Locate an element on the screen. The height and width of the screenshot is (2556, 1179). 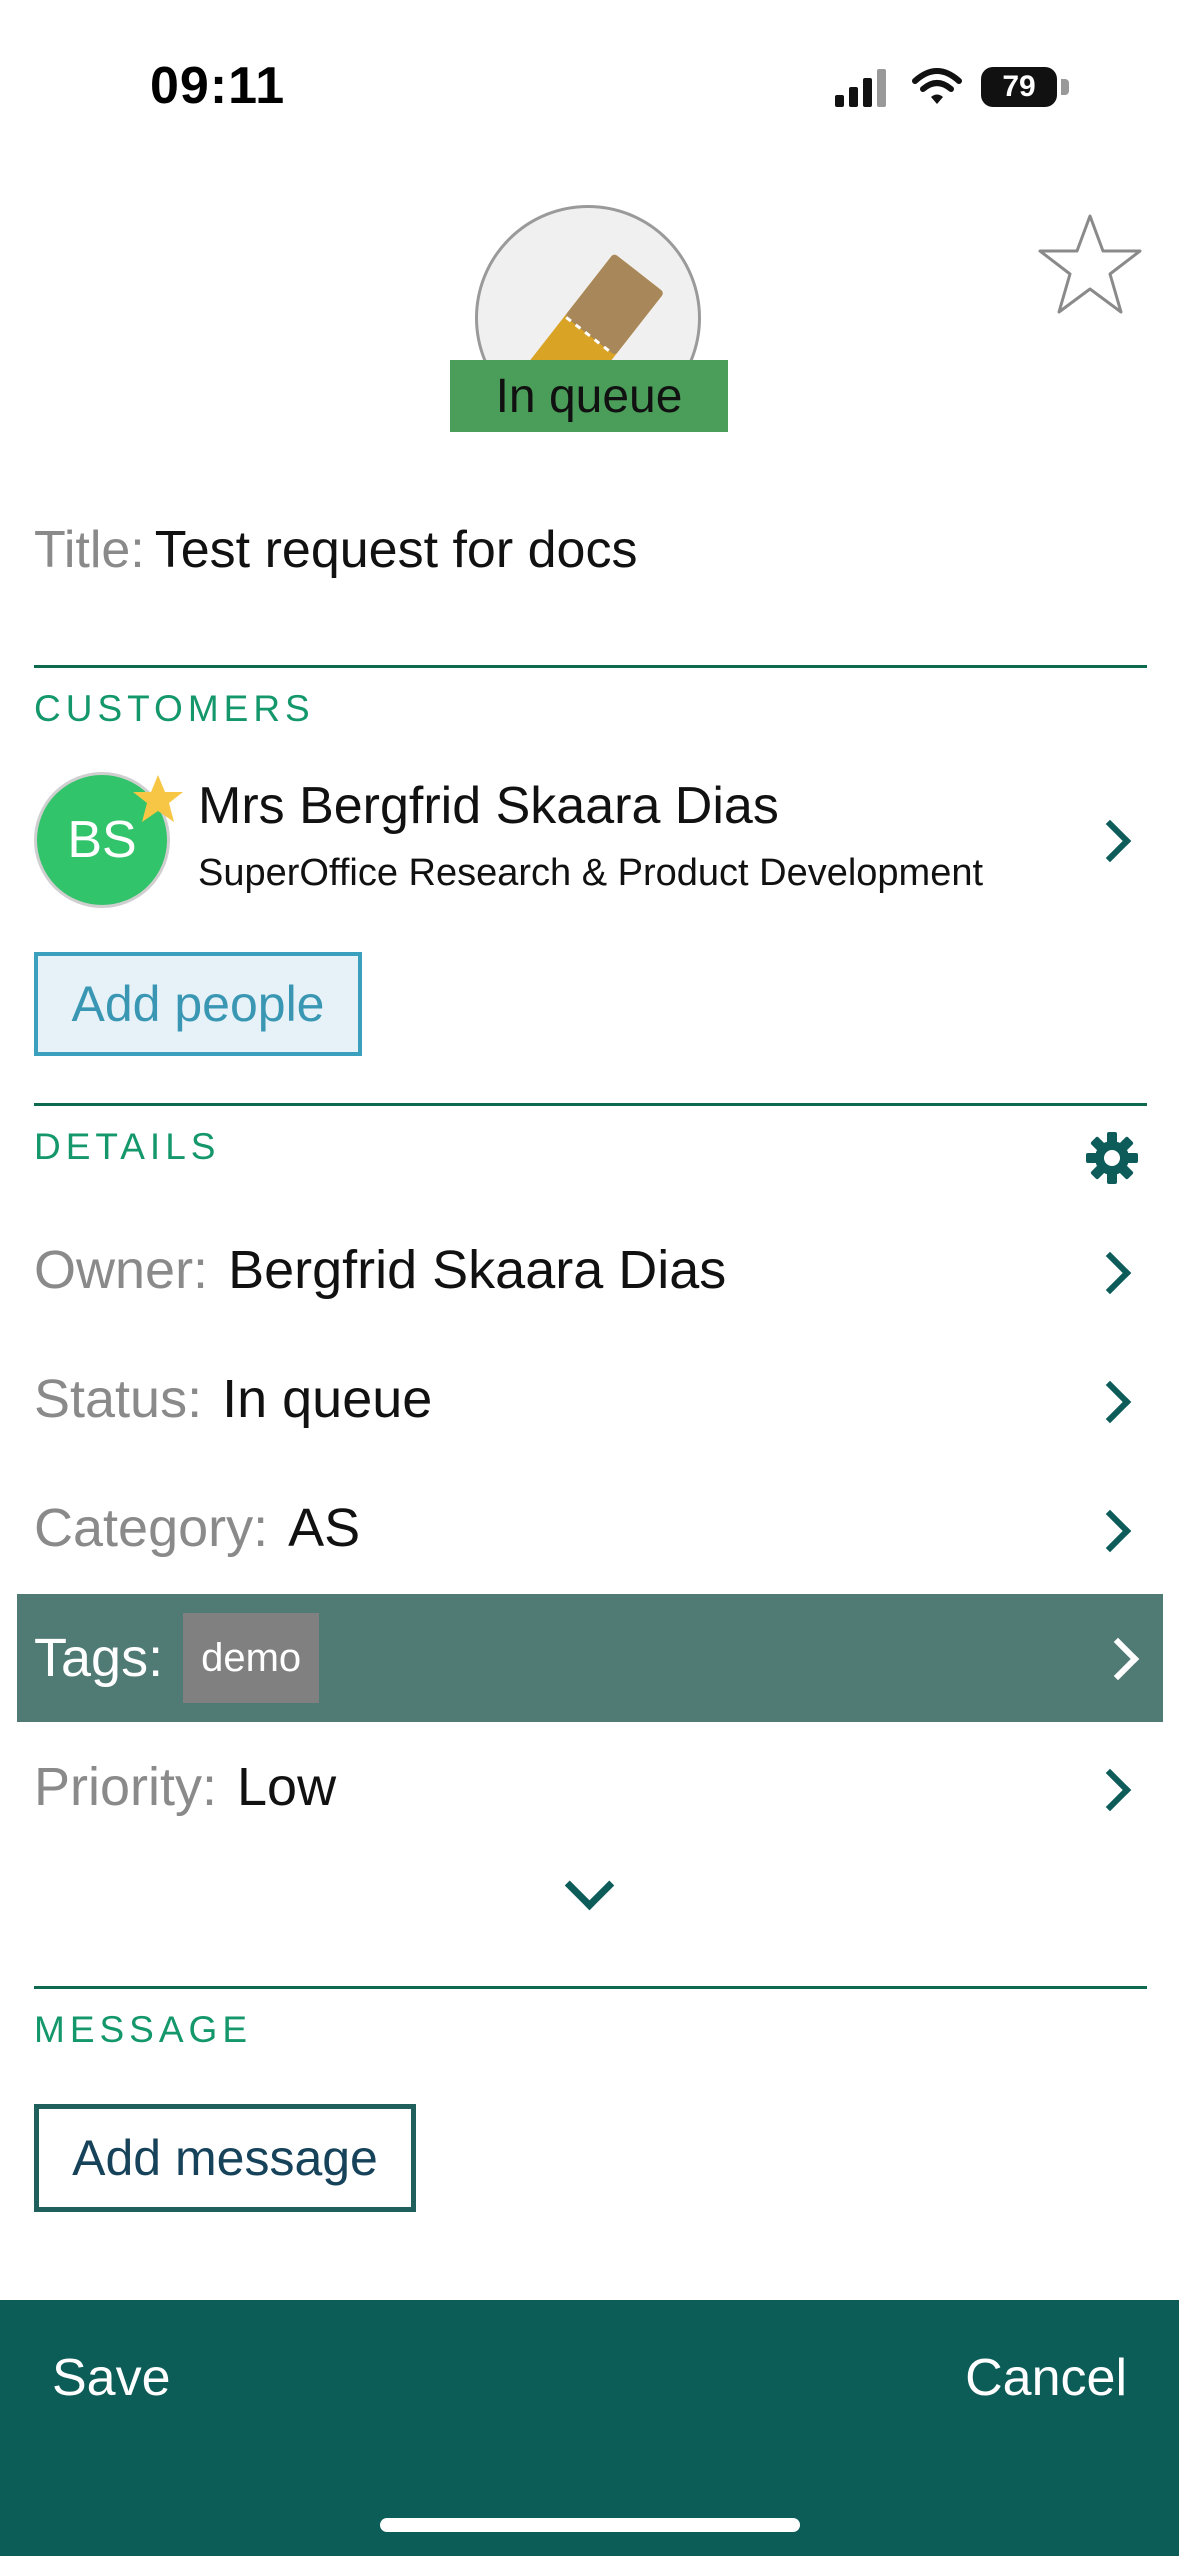
category-label: Category: is located at coordinates (151, 1528).